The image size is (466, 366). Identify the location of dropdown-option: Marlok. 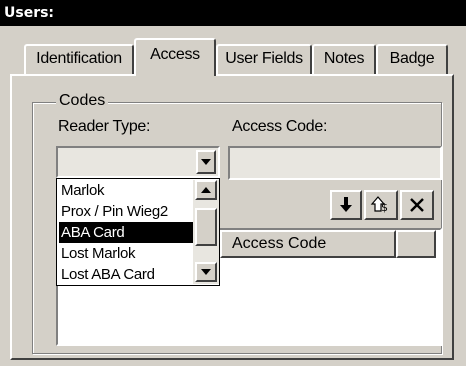
(127, 190).